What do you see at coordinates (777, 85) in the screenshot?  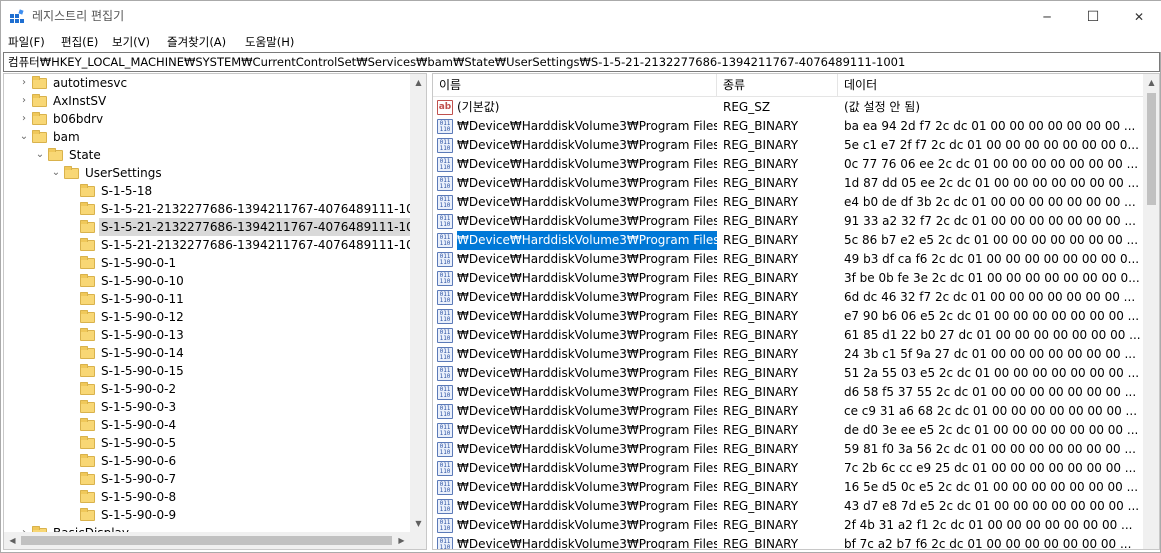 I see `column-header-type: 종류` at bounding box center [777, 85].